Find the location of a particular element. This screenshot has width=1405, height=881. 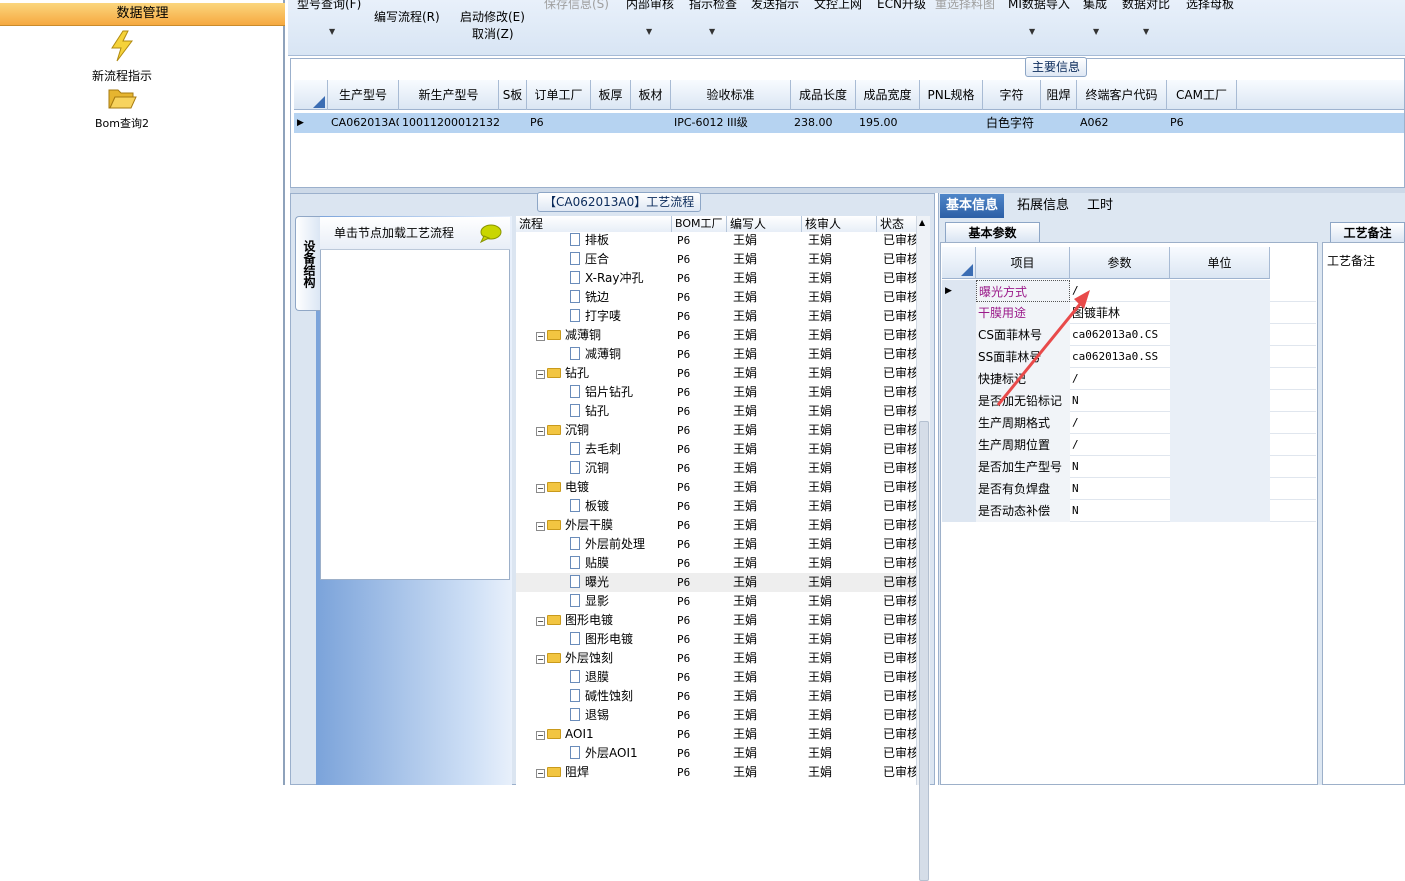

col-header: BOM工厂 is located at coordinates (699, 224).